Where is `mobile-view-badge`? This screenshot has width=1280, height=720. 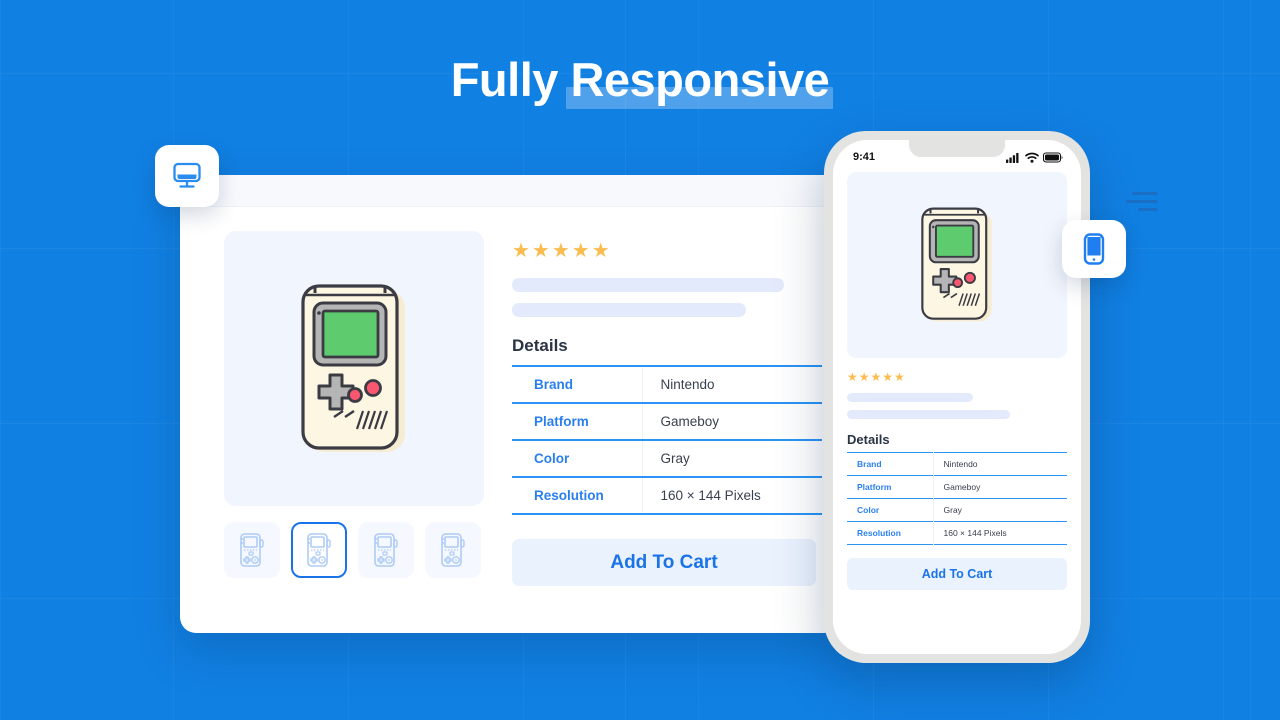 mobile-view-badge is located at coordinates (1094, 249).